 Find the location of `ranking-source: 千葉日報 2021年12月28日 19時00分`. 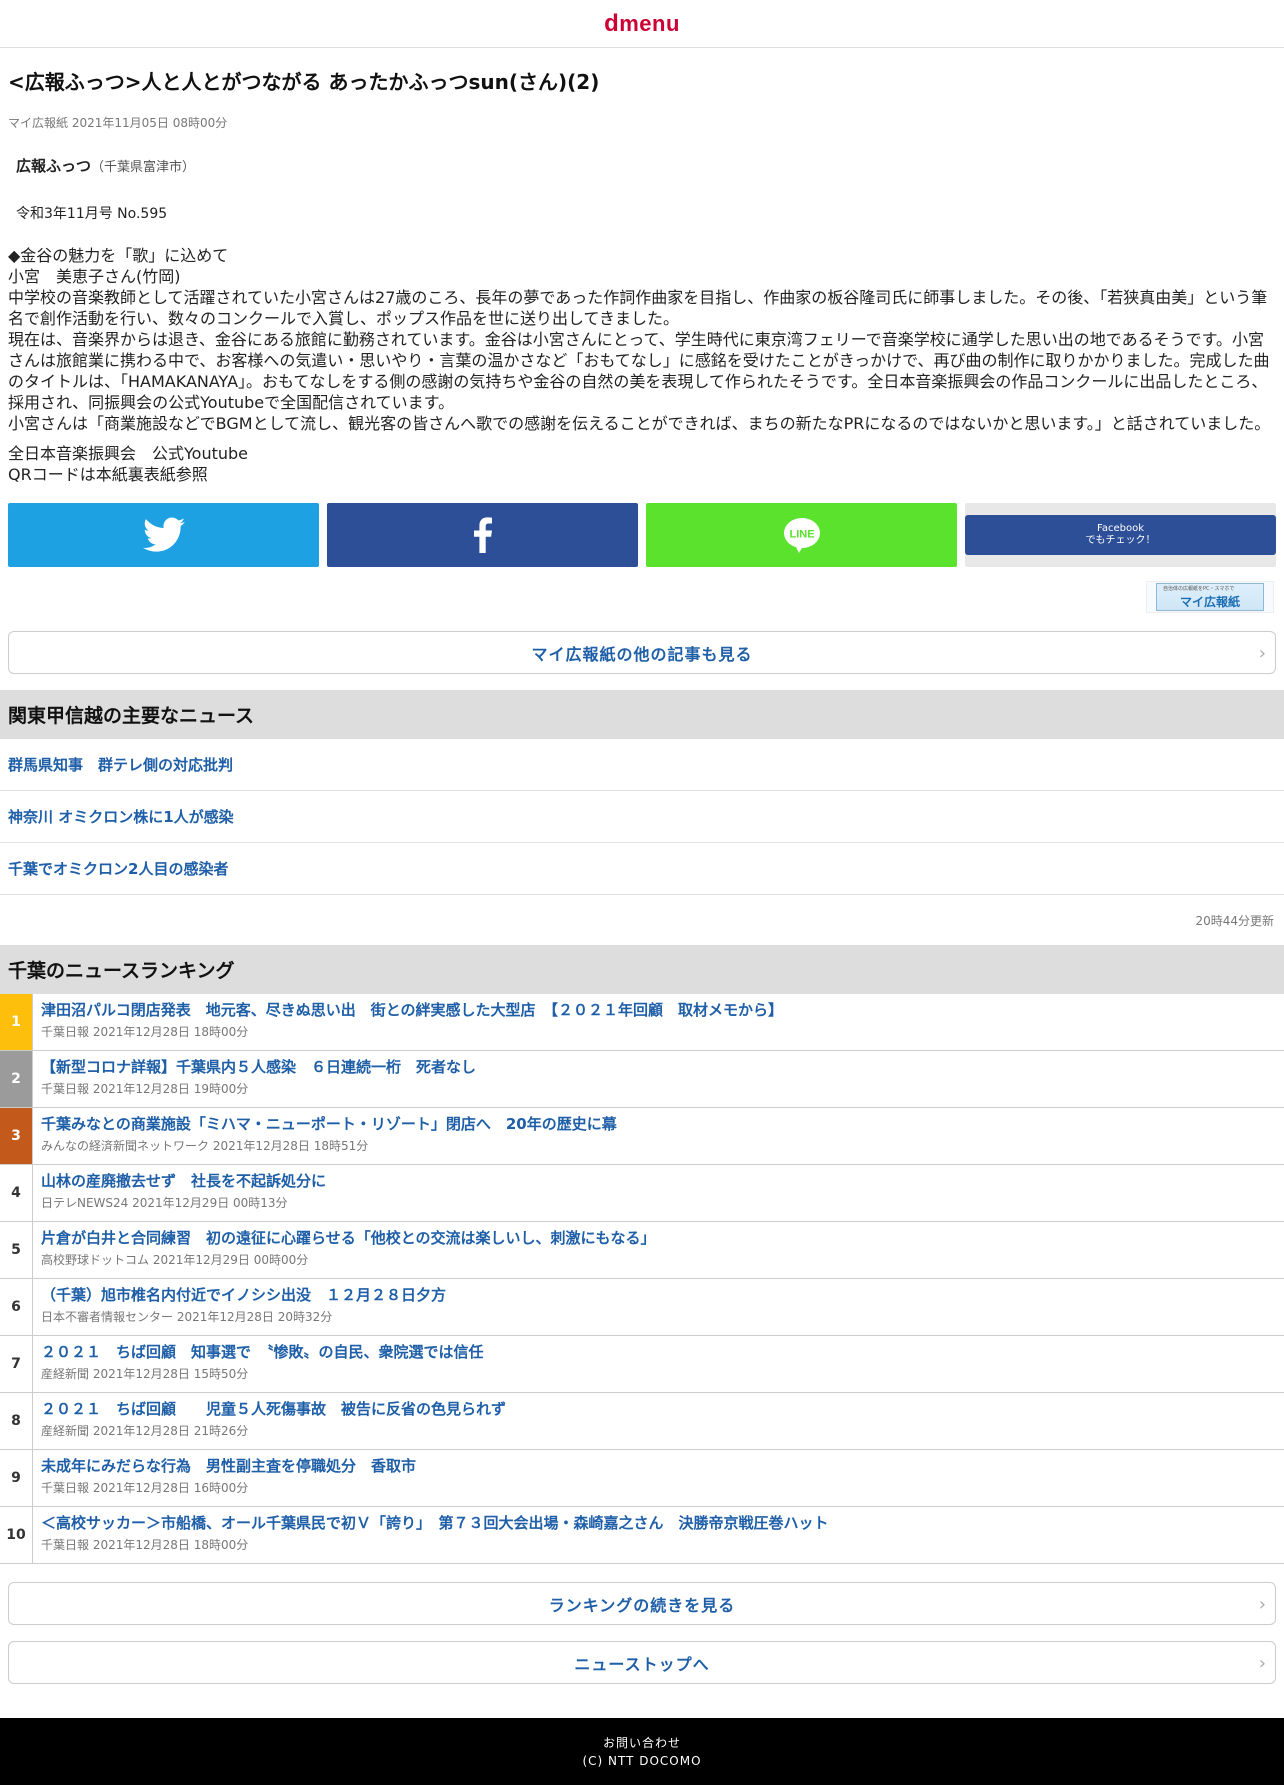

ranking-source: 千葉日報 2021年12月28日 19時00分 is located at coordinates (145, 1089).